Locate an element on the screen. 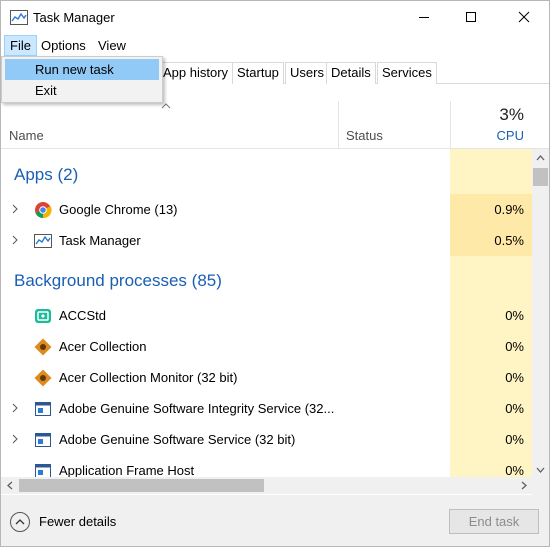 The height and width of the screenshot is (547, 550). footer-bar: Fewer details End task is located at coordinates (275, 520).